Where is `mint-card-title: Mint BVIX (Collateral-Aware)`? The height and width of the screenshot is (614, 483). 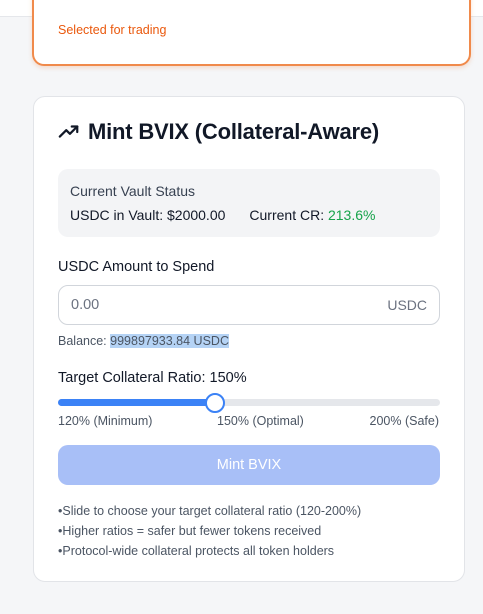
mint-card-title: Mint BVIX (Collateral-Aware) is located at coordinates (234, 131).